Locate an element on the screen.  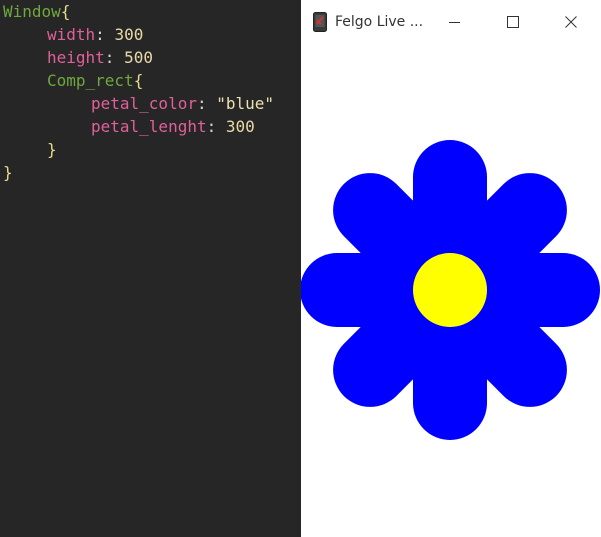
close-icon is located at coordinates (571, 21).